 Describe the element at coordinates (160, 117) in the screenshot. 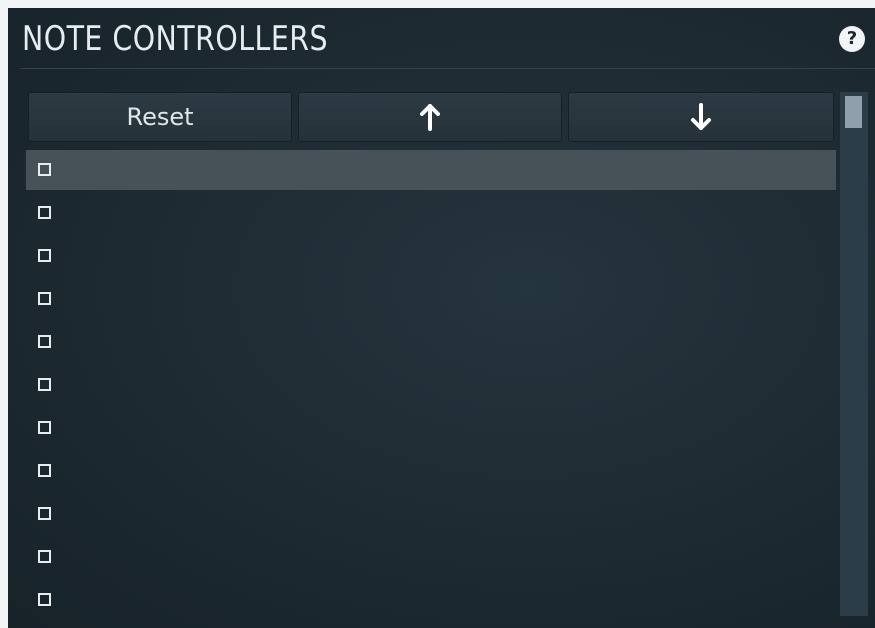

I see `reset-button: Reset` at that location.